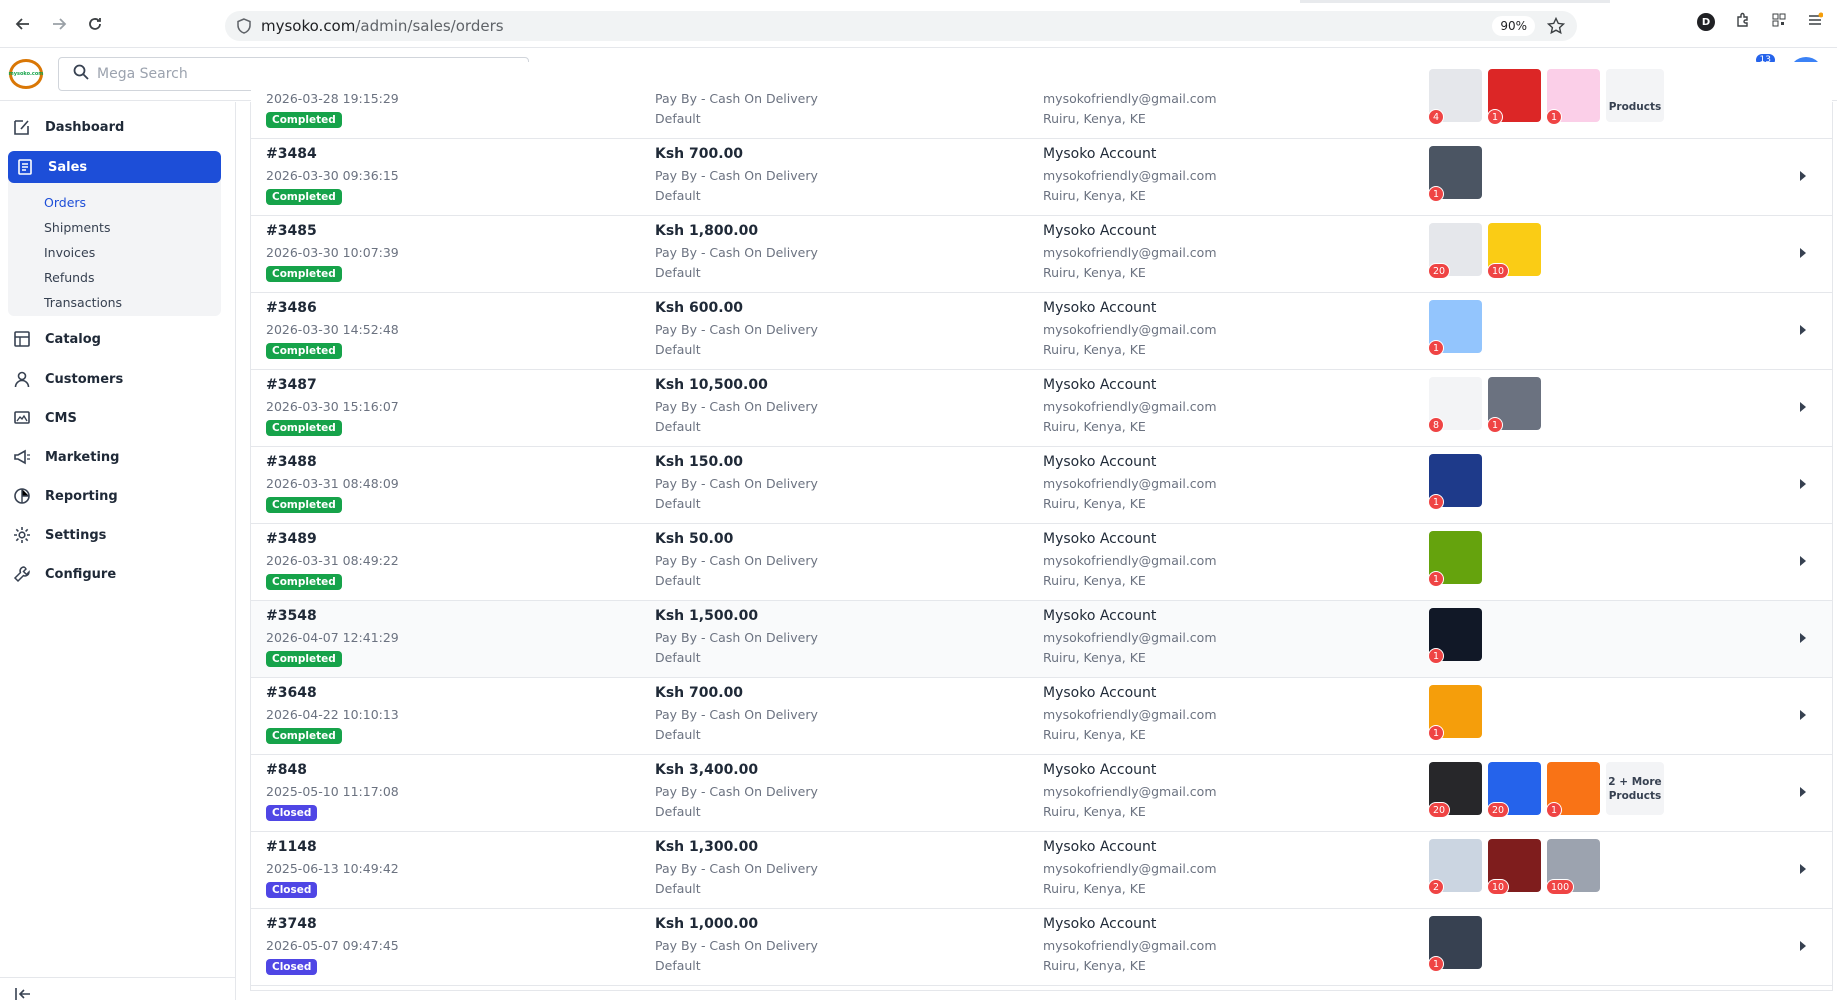 This screenshot has height=1005, width=1837. I want to click on sidebar-item-cms: CMS, so click(45, 418).